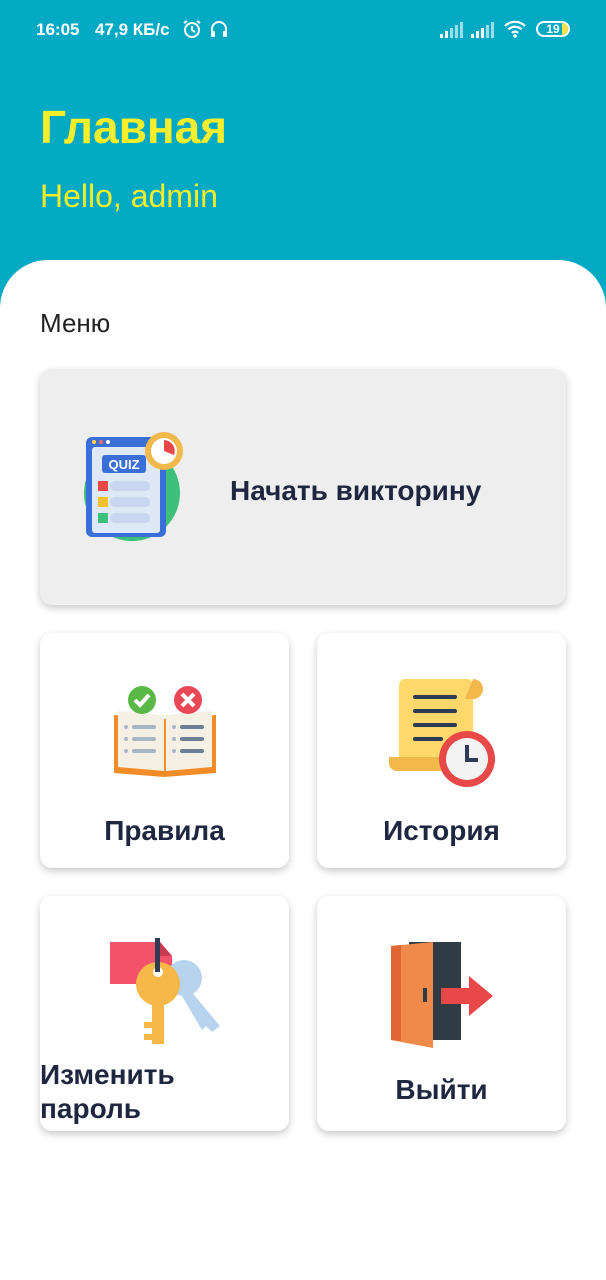 The height and width of the screenshot is (1280, 606). I want to click on svg-text: QUIZ, so click(123, 464).